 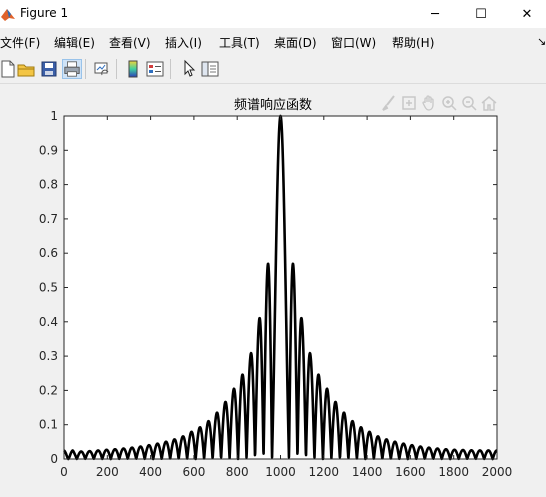 What do you see at coordinates (367, 472) in the screenshot?
I see `x-tick-label: 1400` at bounding box center [367, 472].